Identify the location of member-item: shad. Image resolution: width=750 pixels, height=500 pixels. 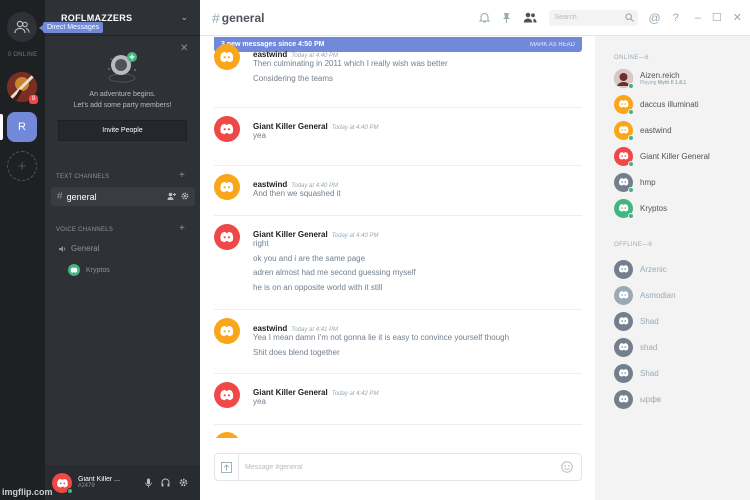
(679, 347).